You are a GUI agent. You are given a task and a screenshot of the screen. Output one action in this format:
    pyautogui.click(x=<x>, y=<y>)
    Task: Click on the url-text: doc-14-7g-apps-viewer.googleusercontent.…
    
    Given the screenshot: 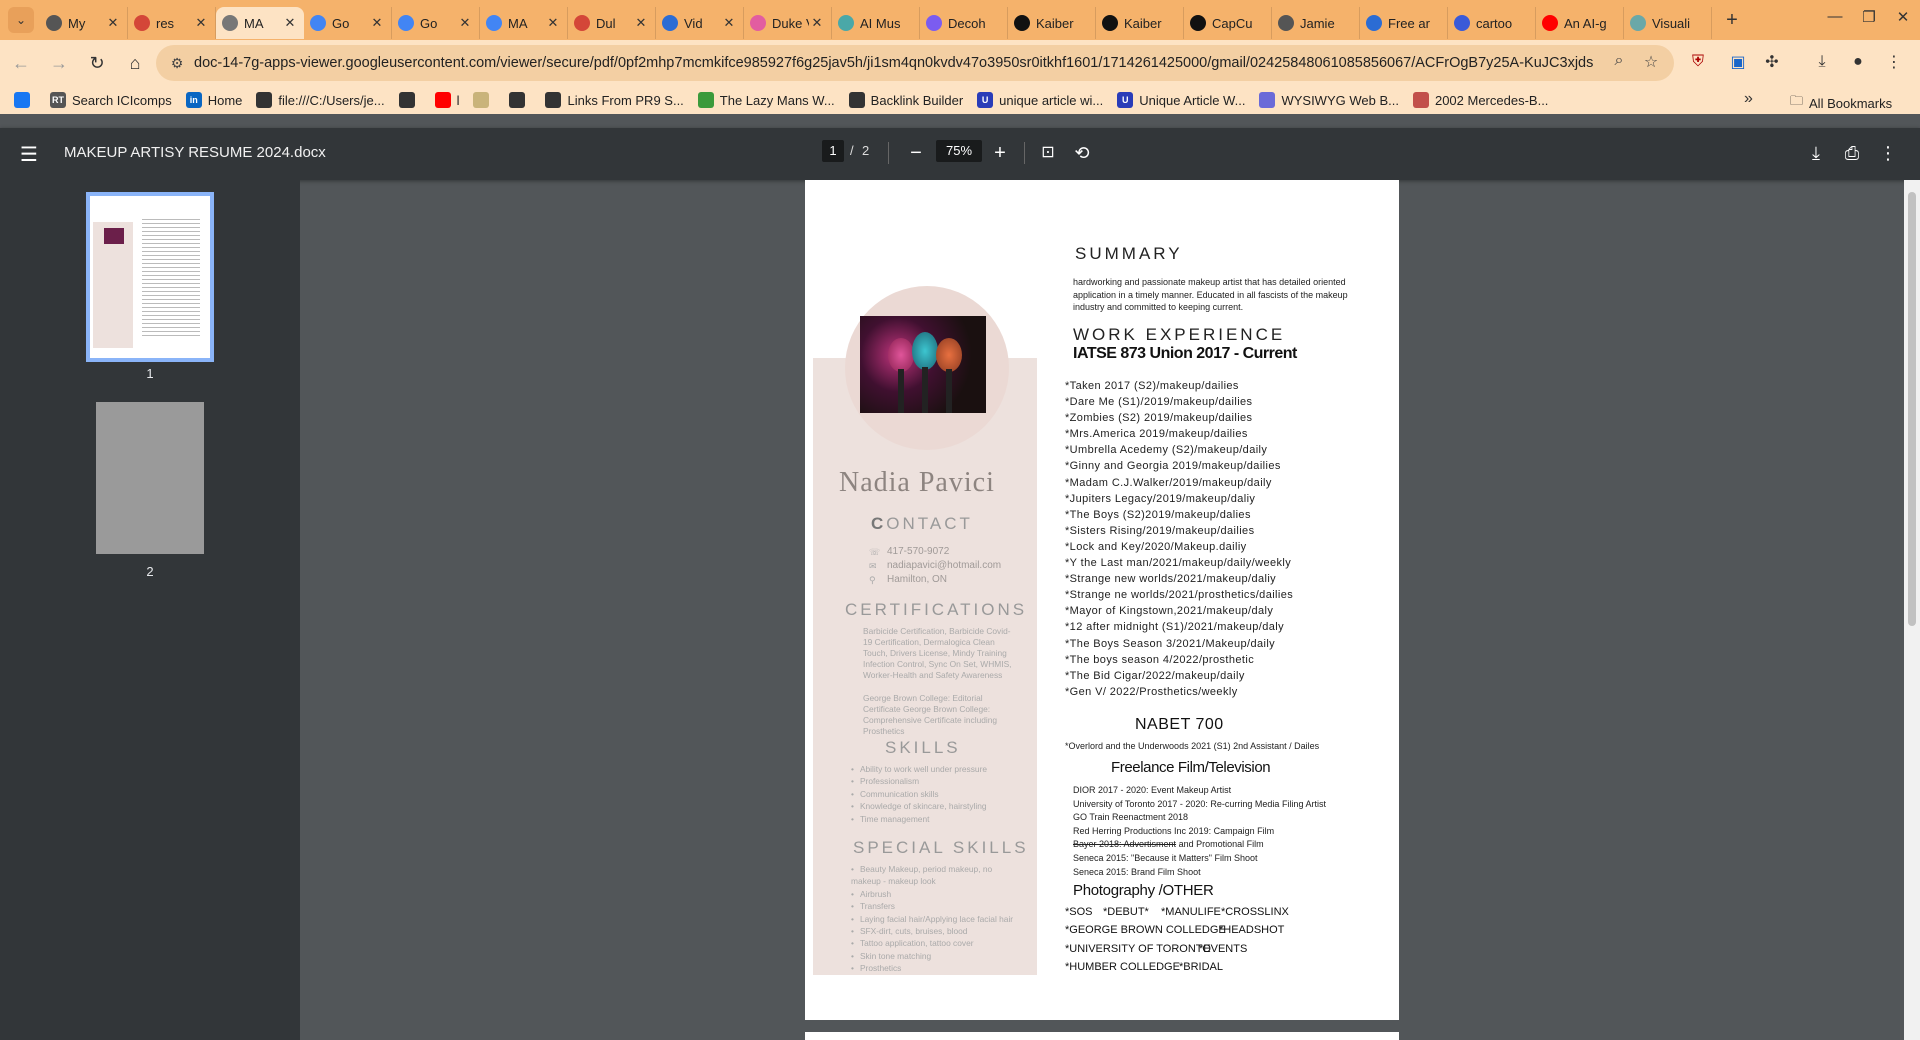 What is the action you would take?
    pyautogui.click(x=894, y=63)
    